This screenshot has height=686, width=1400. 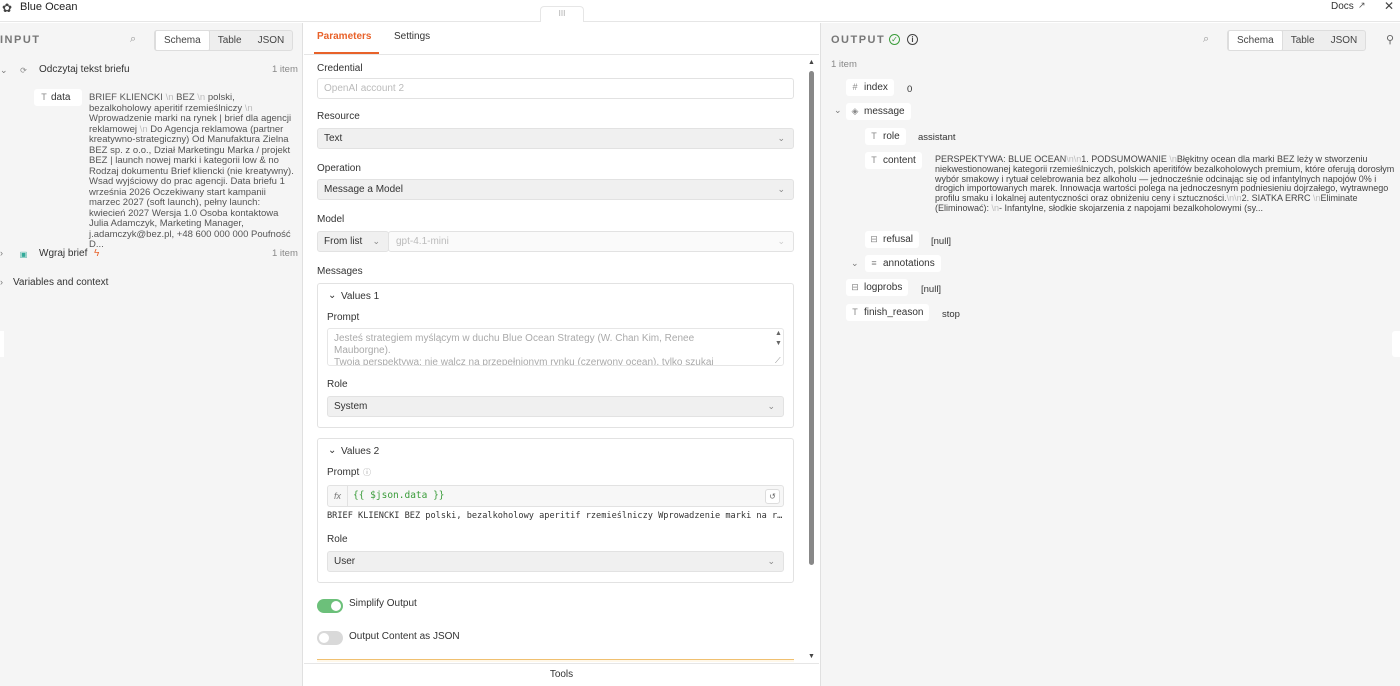 What do you see at coordinates (331, 219) in the screenshot?
I see `model-label: Model` at bounding box center [331, 219].